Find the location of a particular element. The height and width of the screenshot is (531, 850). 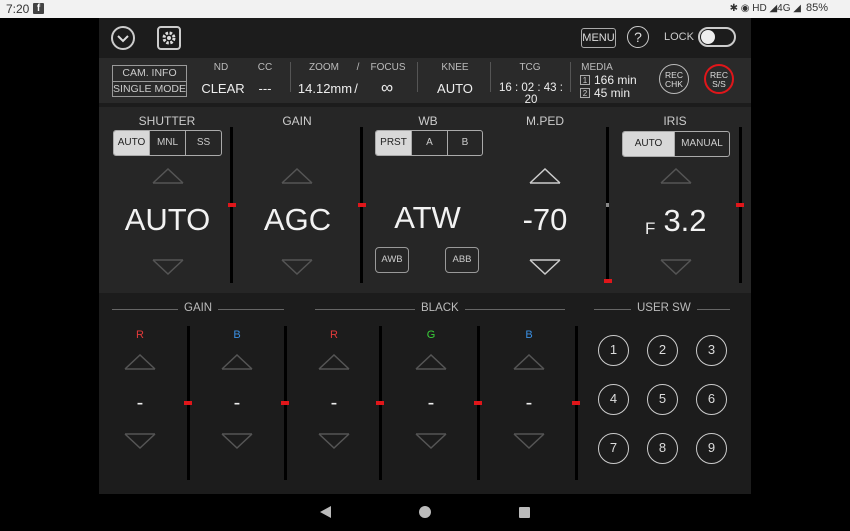

media-slot-2-remaining: 45 min is located at coordinates (612, 93).